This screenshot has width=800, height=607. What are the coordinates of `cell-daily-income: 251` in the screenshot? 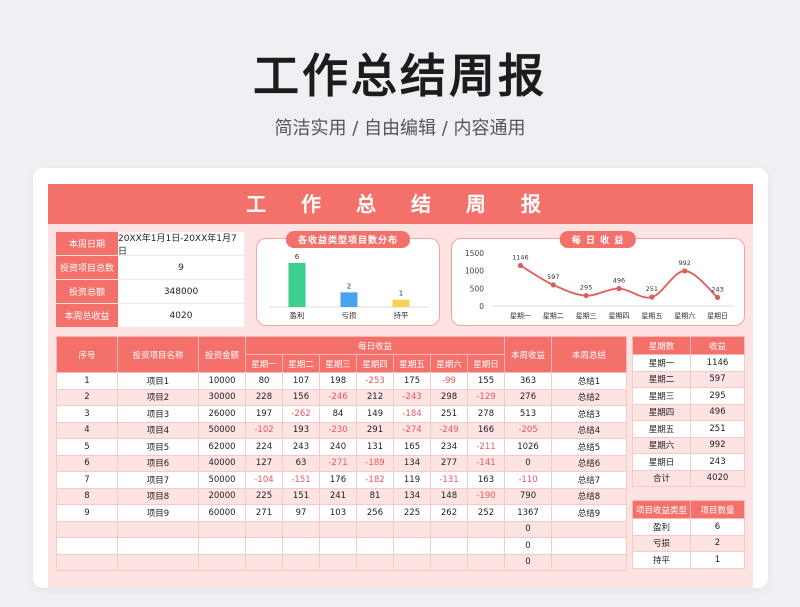 It's located at (449, 414).